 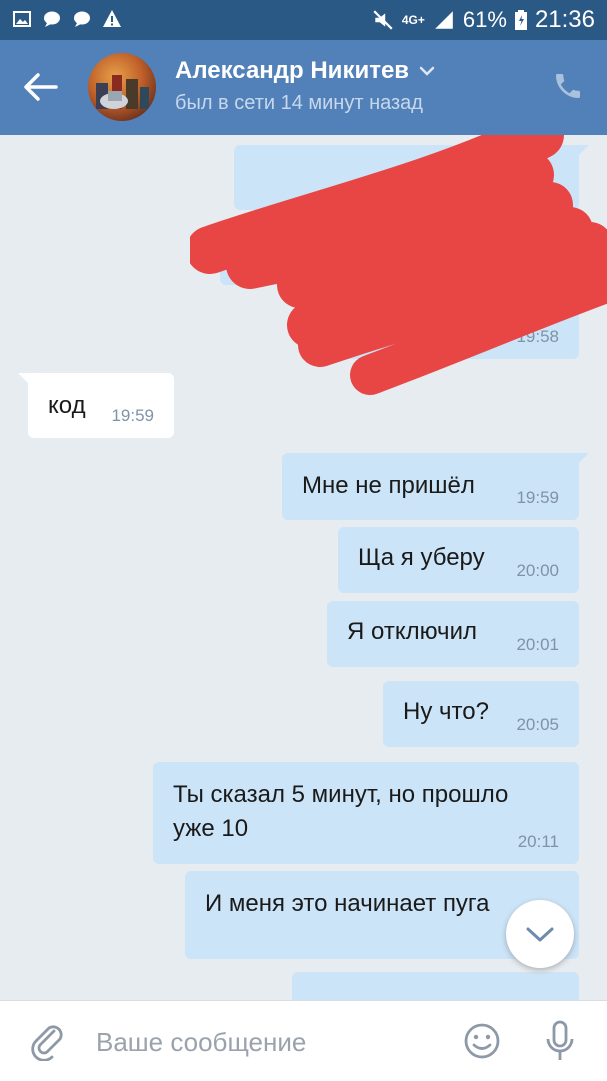 I want to click on message-time: 20:00, so click(x=537, y=570).